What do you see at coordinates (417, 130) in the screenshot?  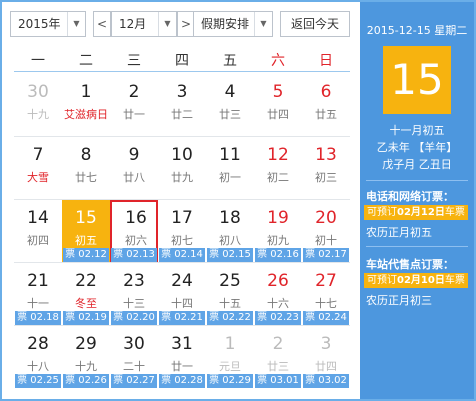 I see `lunar-month-day: 十一月初五` at bounding box center [417, 130].